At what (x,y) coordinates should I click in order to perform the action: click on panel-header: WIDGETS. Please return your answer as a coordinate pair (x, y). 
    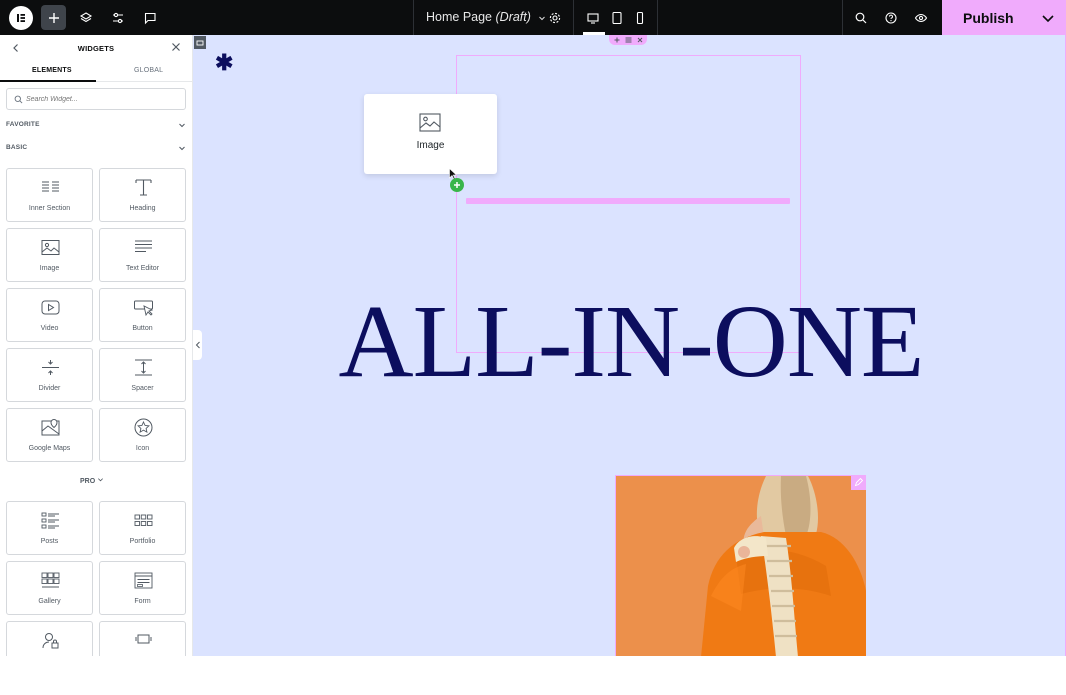
    Looking at the image, I should click on (96, 47).